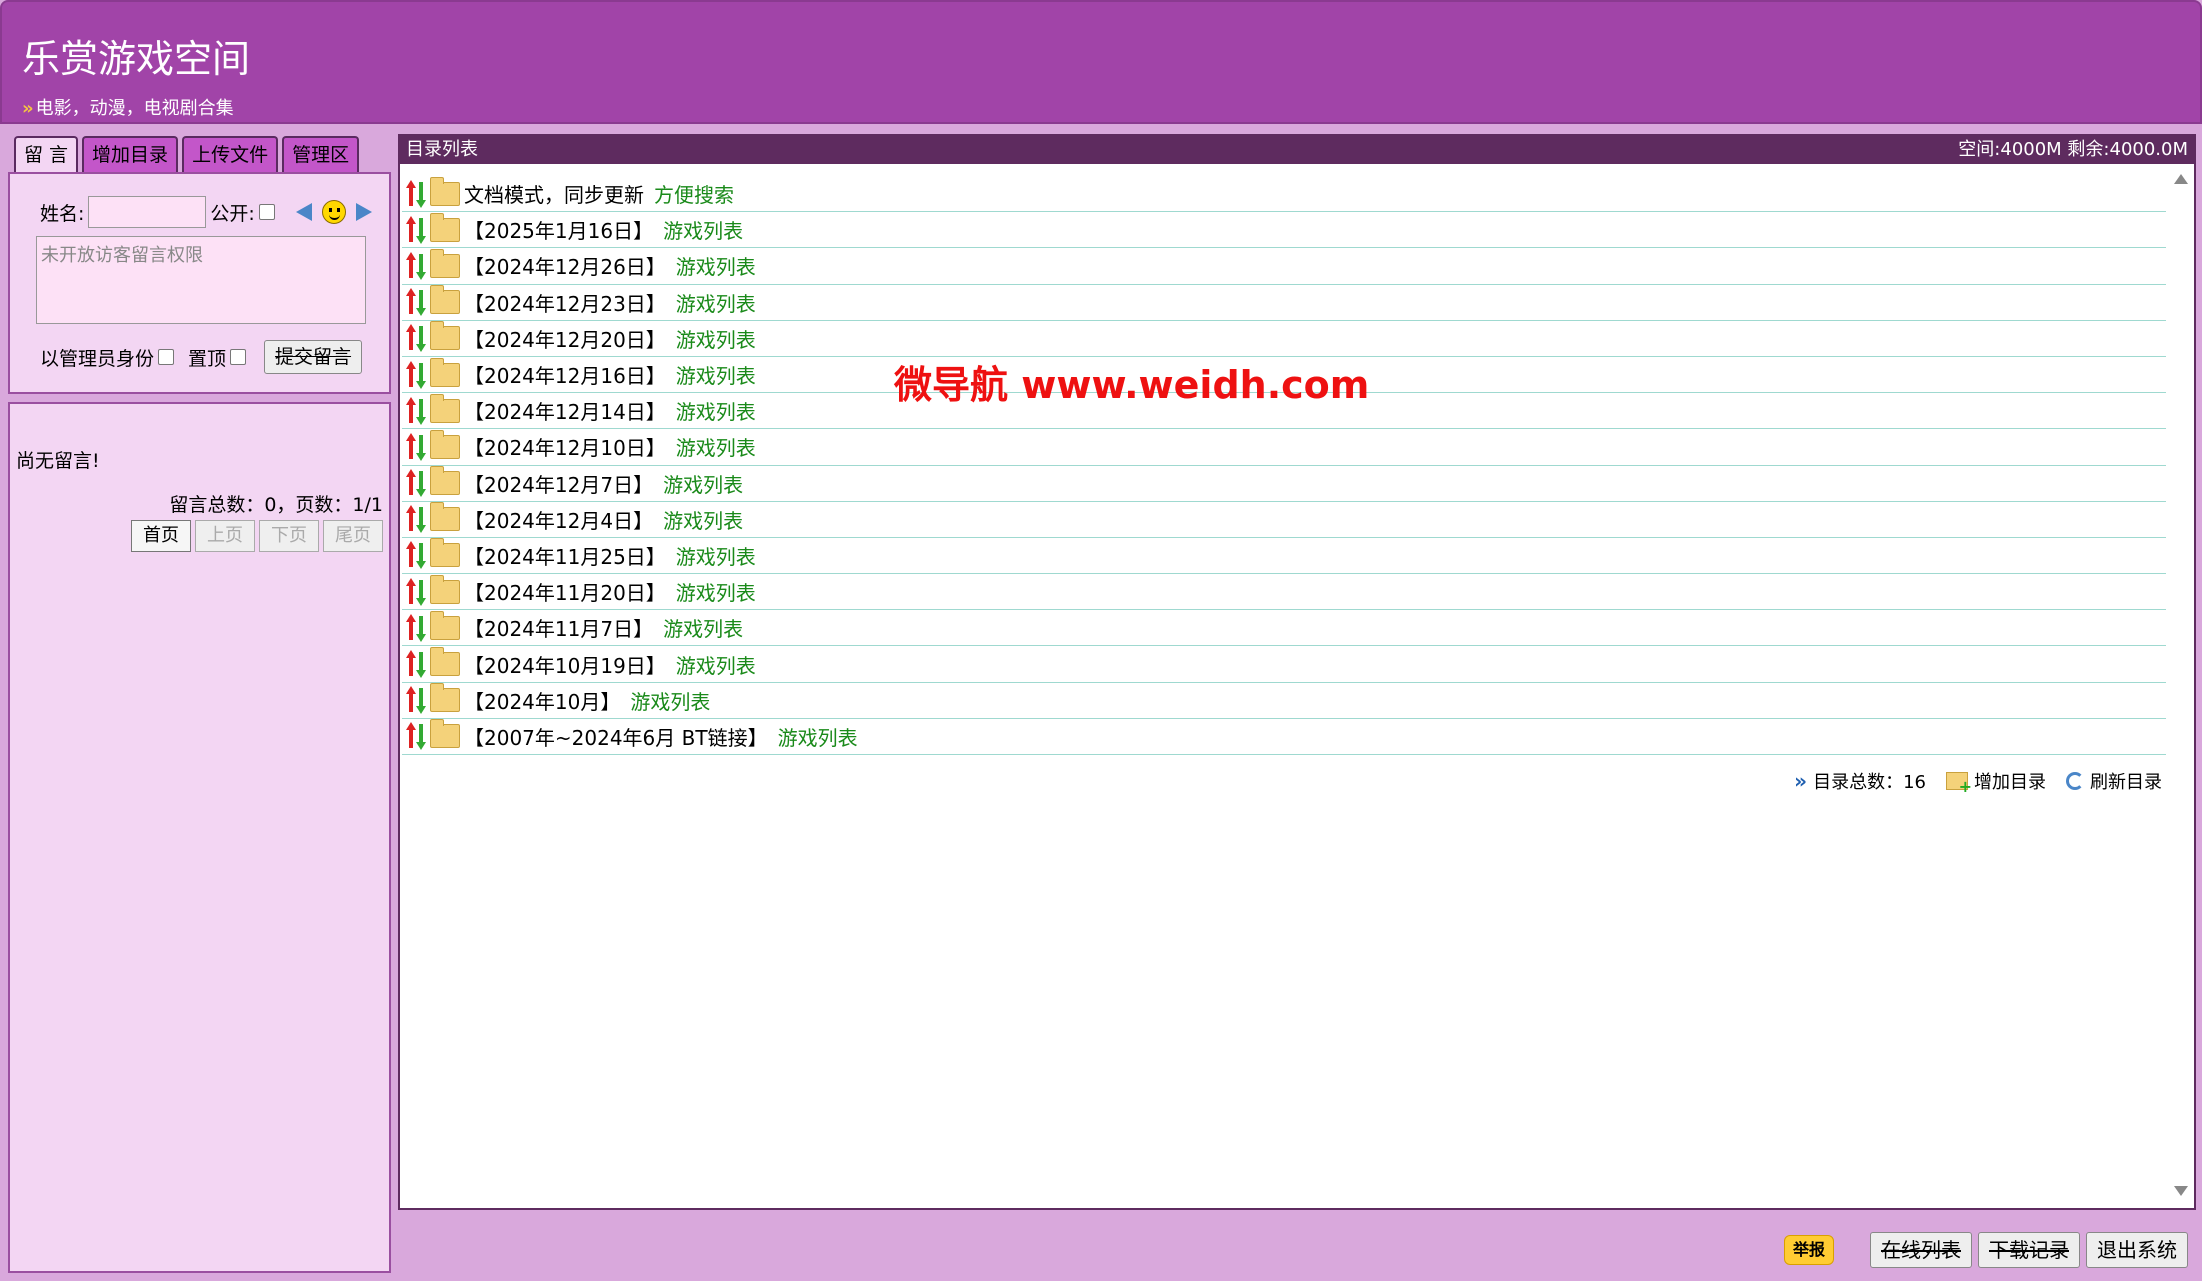 The image size is (2202, 1281). I want to click on directory-link: 方便搜索, so click(694, 193).